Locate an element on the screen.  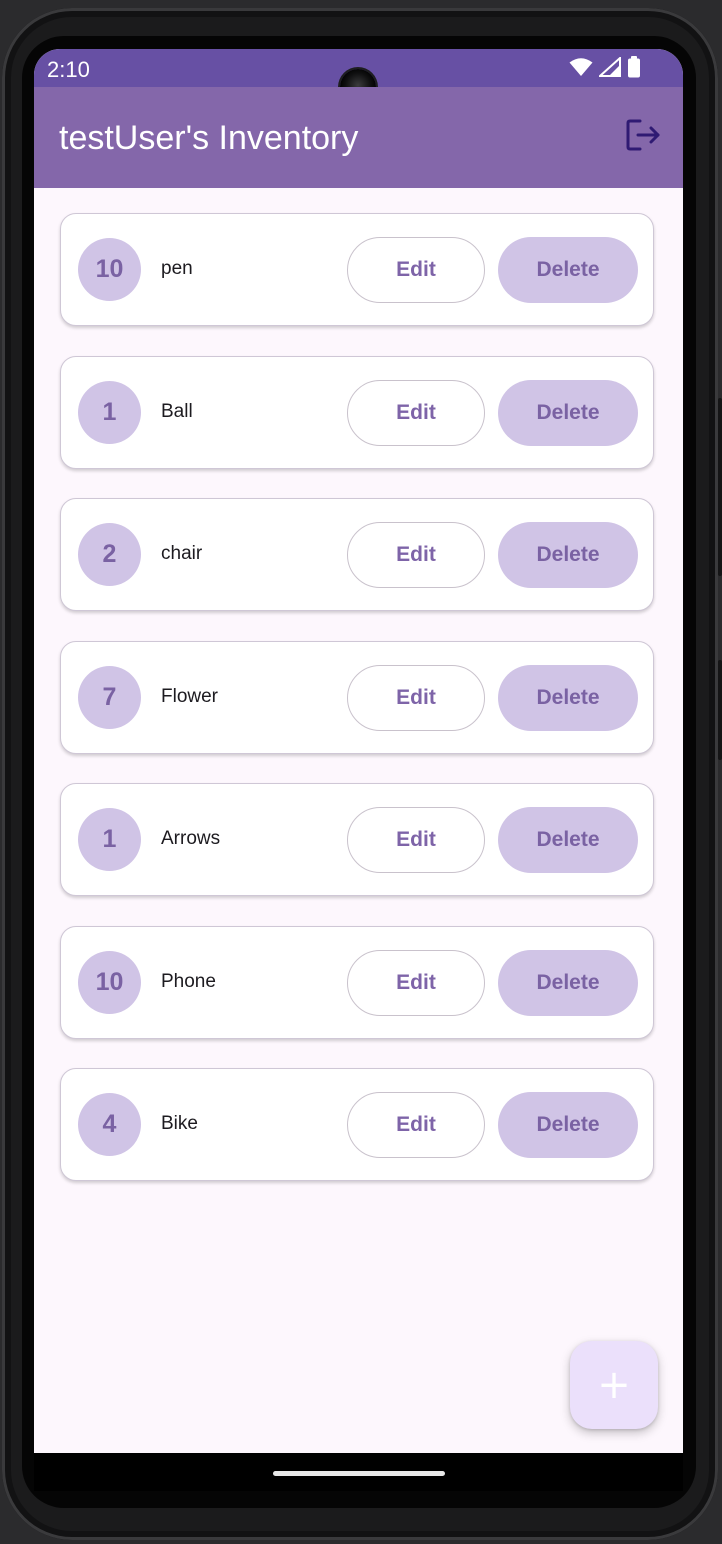
status-bar: 2:10 is located at coordinates (358, 77).